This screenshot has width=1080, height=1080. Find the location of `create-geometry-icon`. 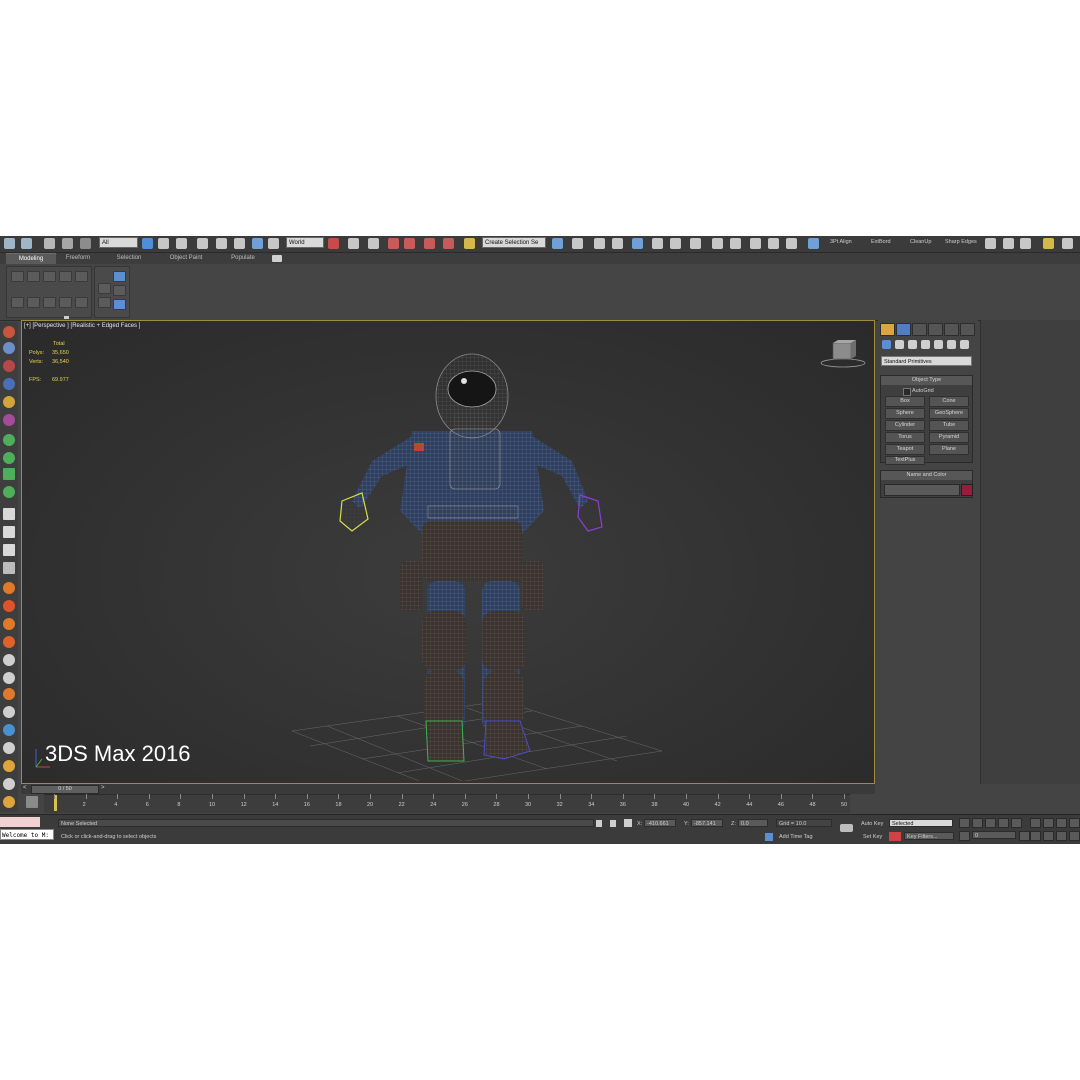

create-geometry-icon is located at coordinates (9, 332).